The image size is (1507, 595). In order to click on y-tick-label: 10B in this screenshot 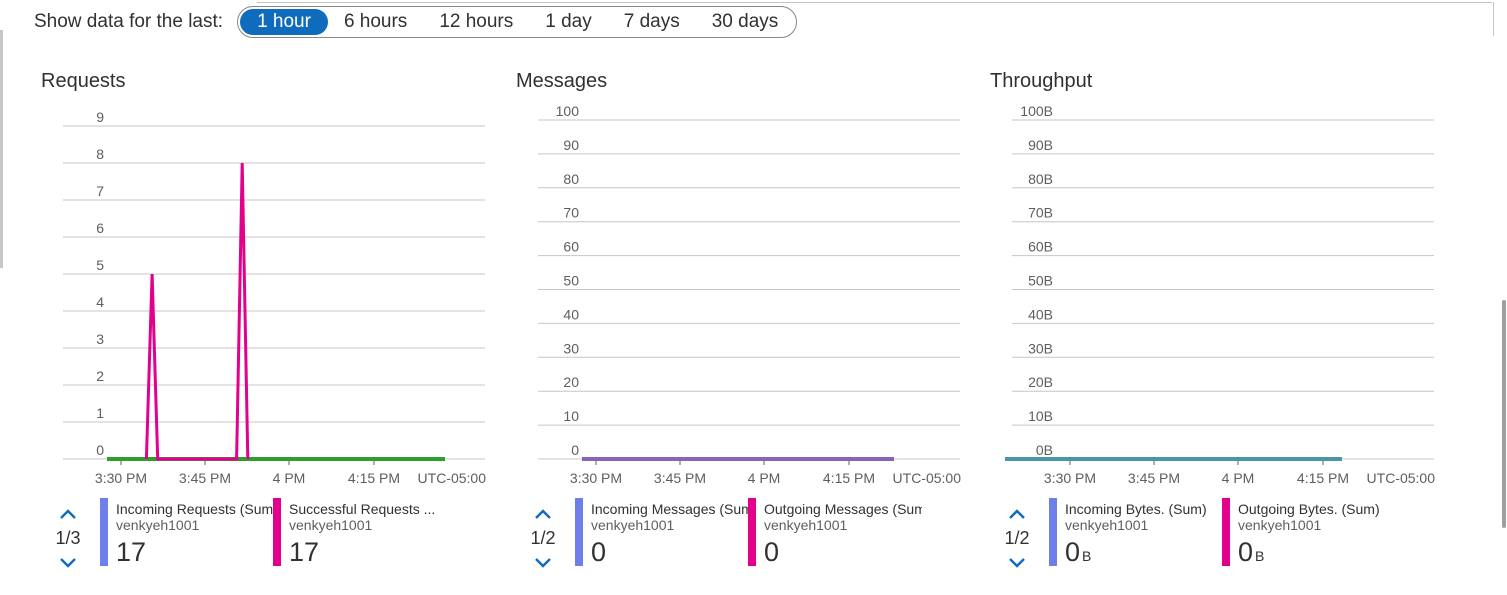, I will do `click(1040, 416)`.